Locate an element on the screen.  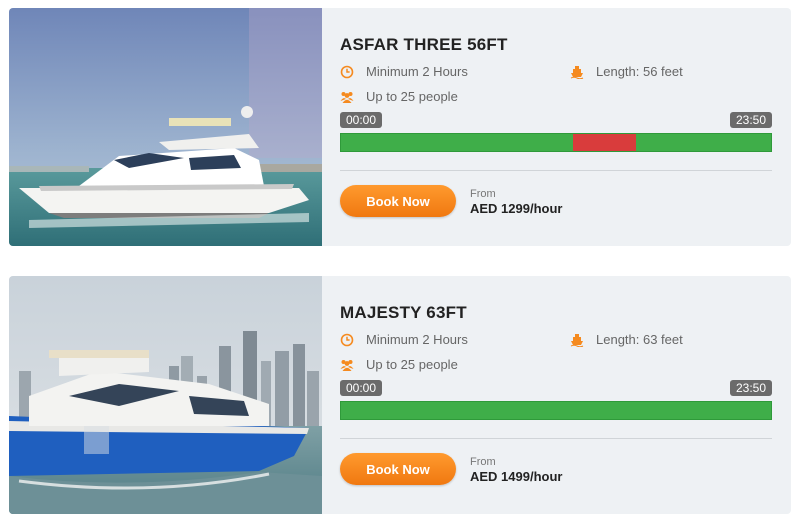
length-text: Length: 63 feet is located at coordinates (639, 339).